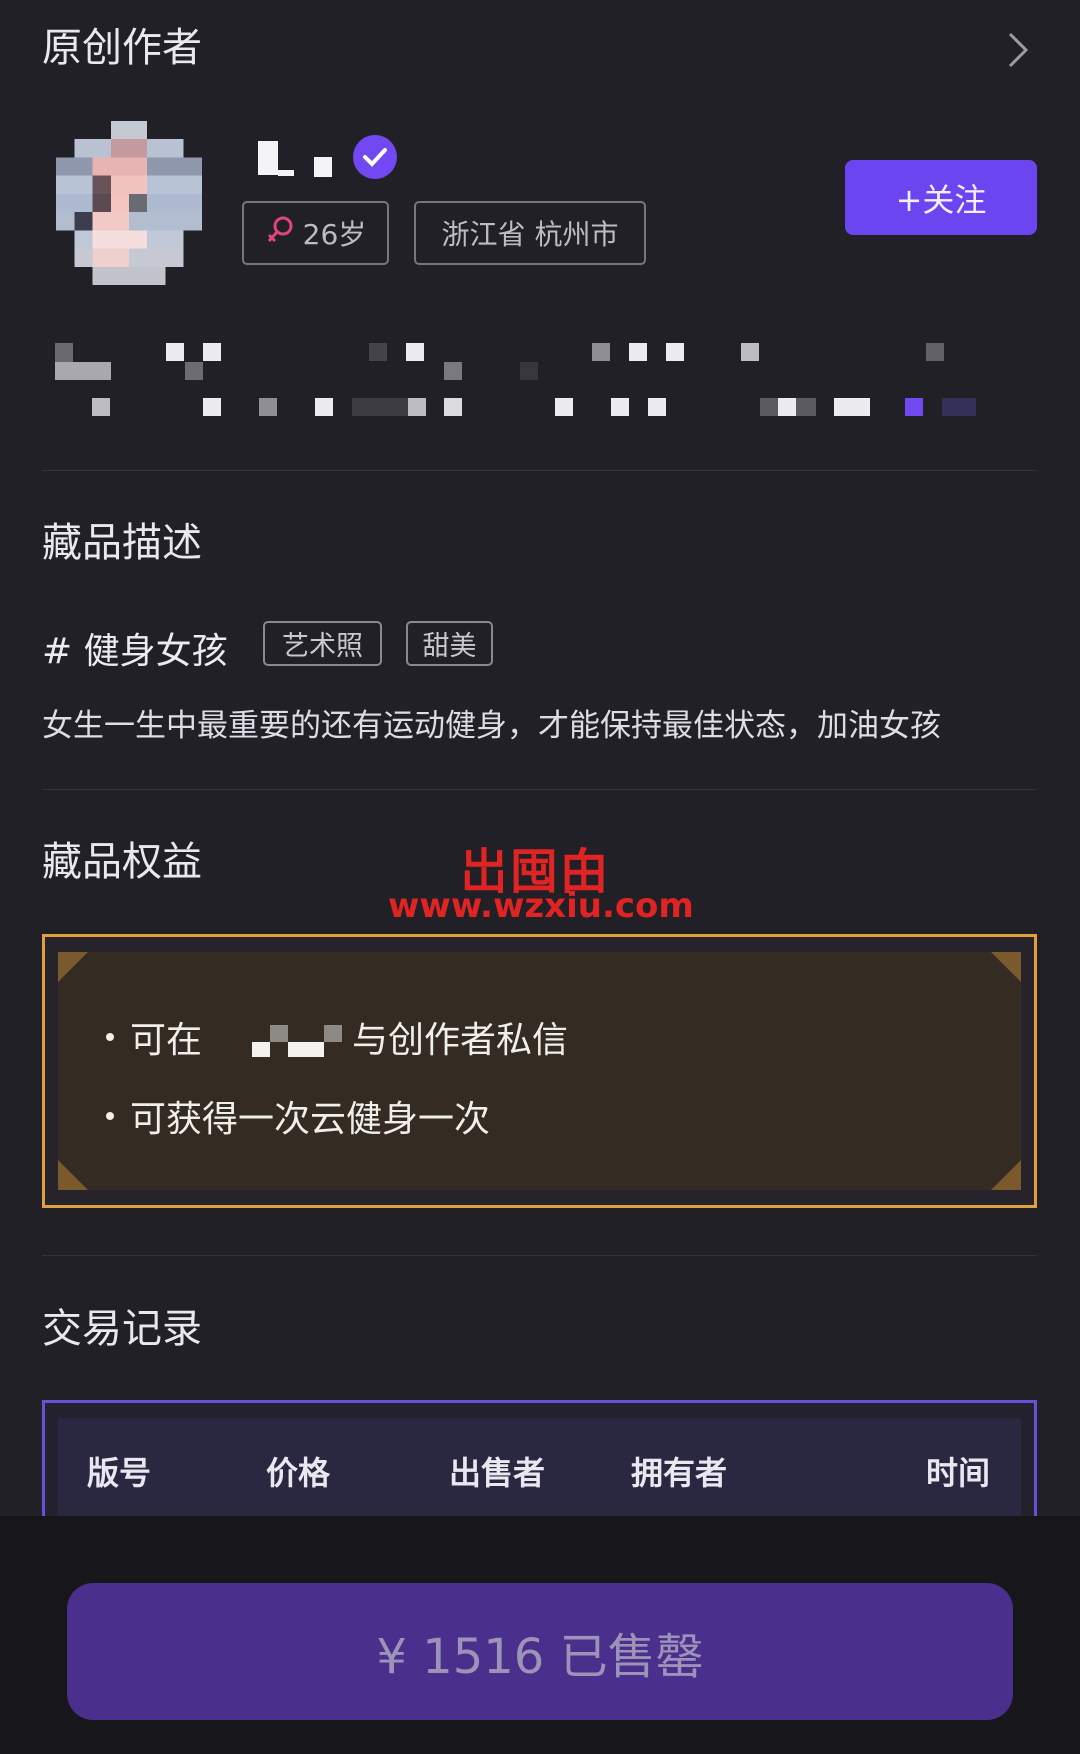  I want to click on benefit-text: 可获得一次云健身一次, so click(310, 1119).